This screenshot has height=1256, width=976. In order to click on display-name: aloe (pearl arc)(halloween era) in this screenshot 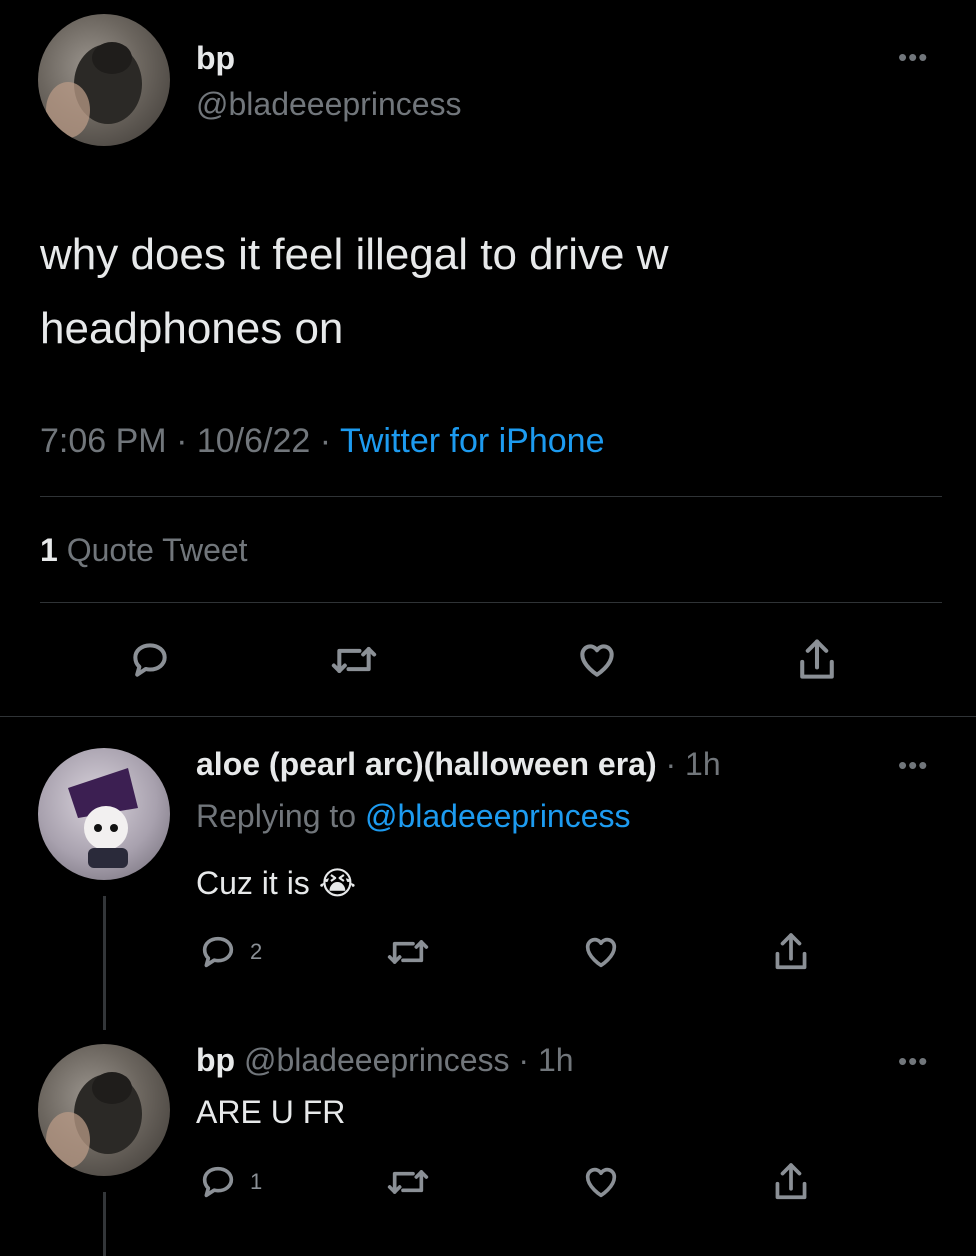, I will do `click(426, 764)`.